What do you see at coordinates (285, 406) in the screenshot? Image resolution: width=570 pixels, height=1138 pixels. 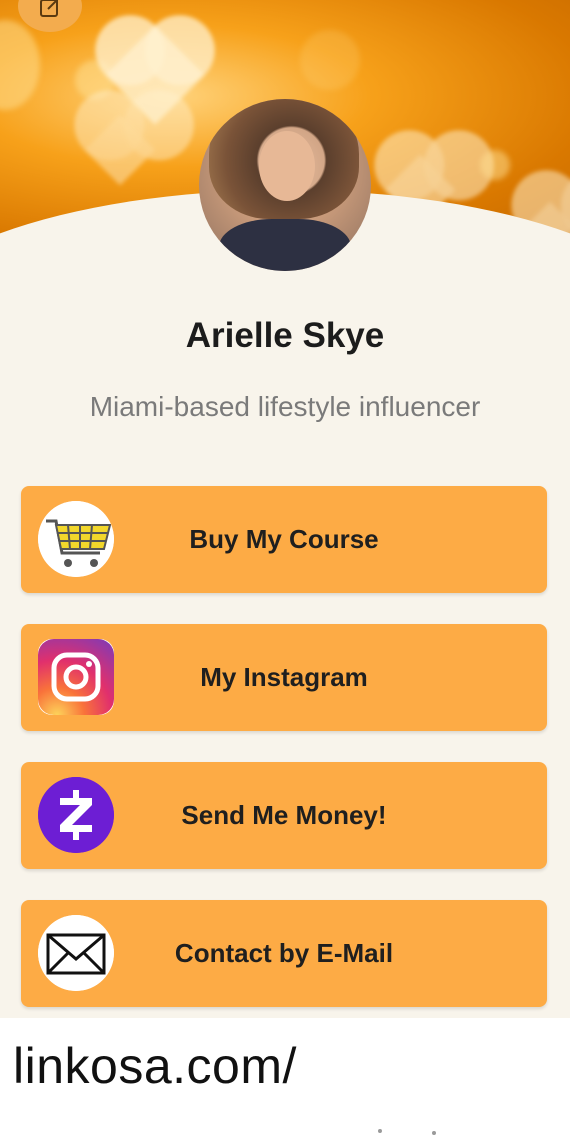 I see `profile-bio: Miami-based lifestyle influencer` at bounding box center [285, 406].